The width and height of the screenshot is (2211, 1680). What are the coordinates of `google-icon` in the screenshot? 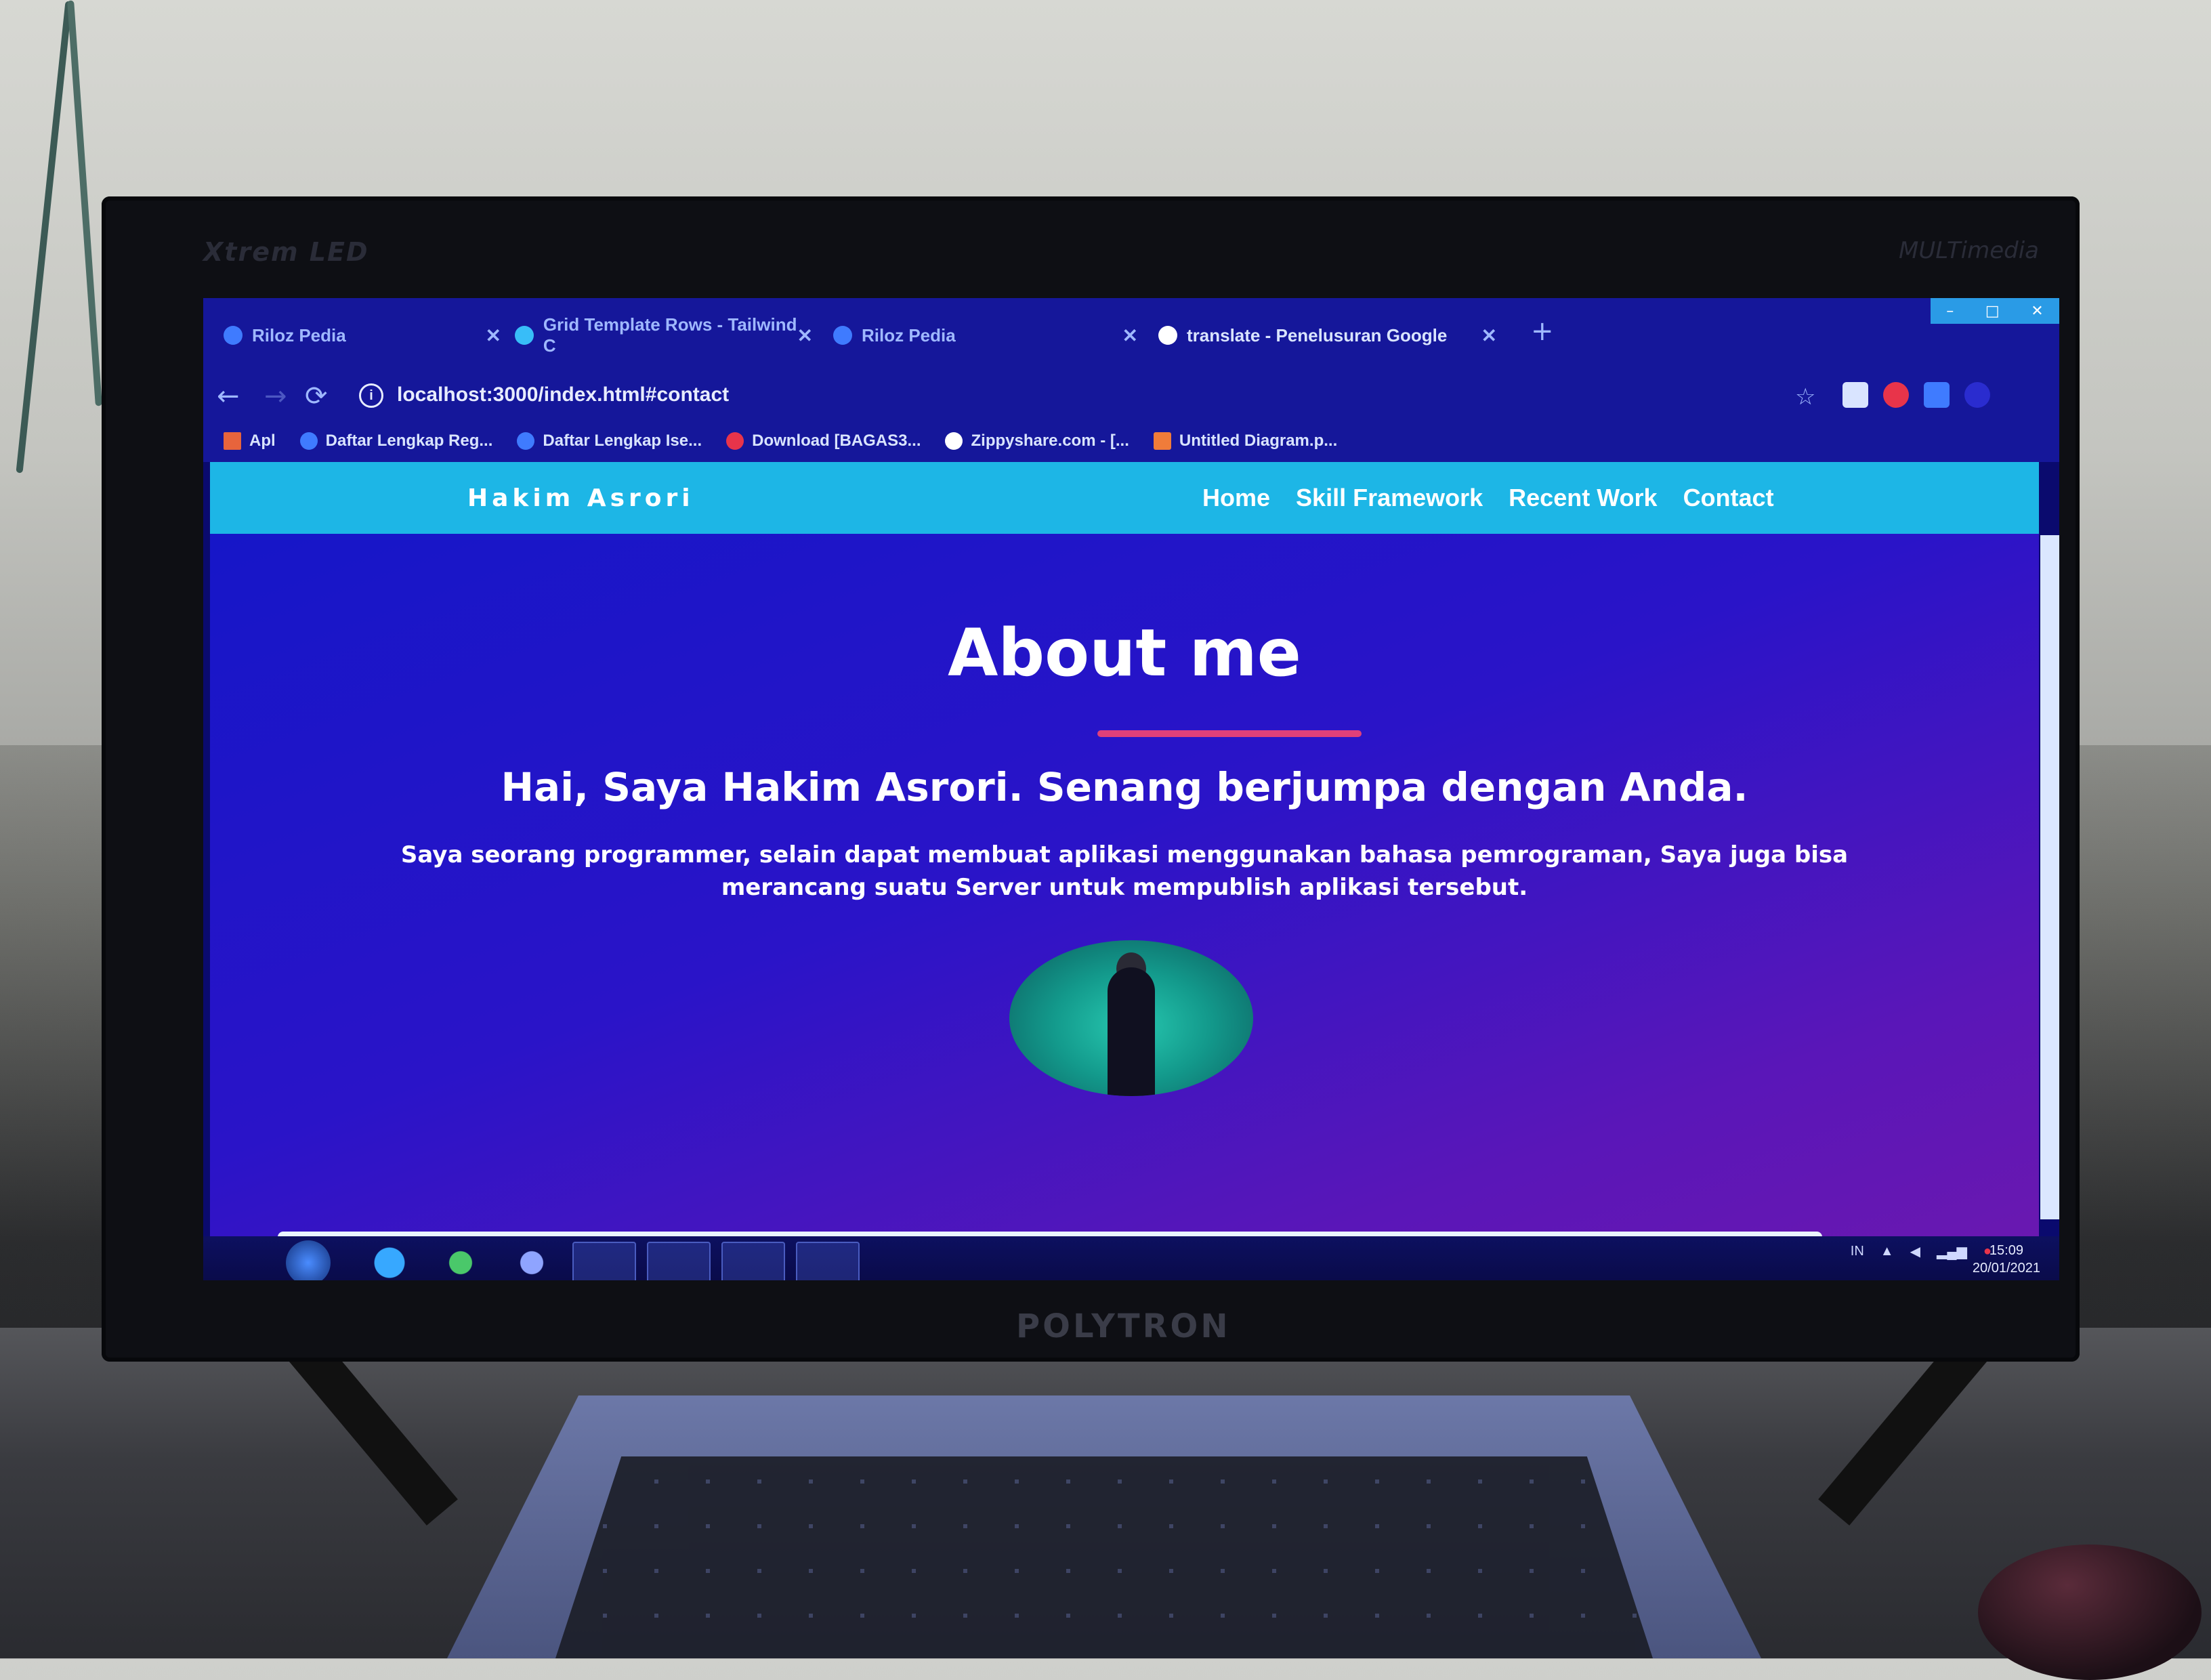 It's located at (1167, 335).